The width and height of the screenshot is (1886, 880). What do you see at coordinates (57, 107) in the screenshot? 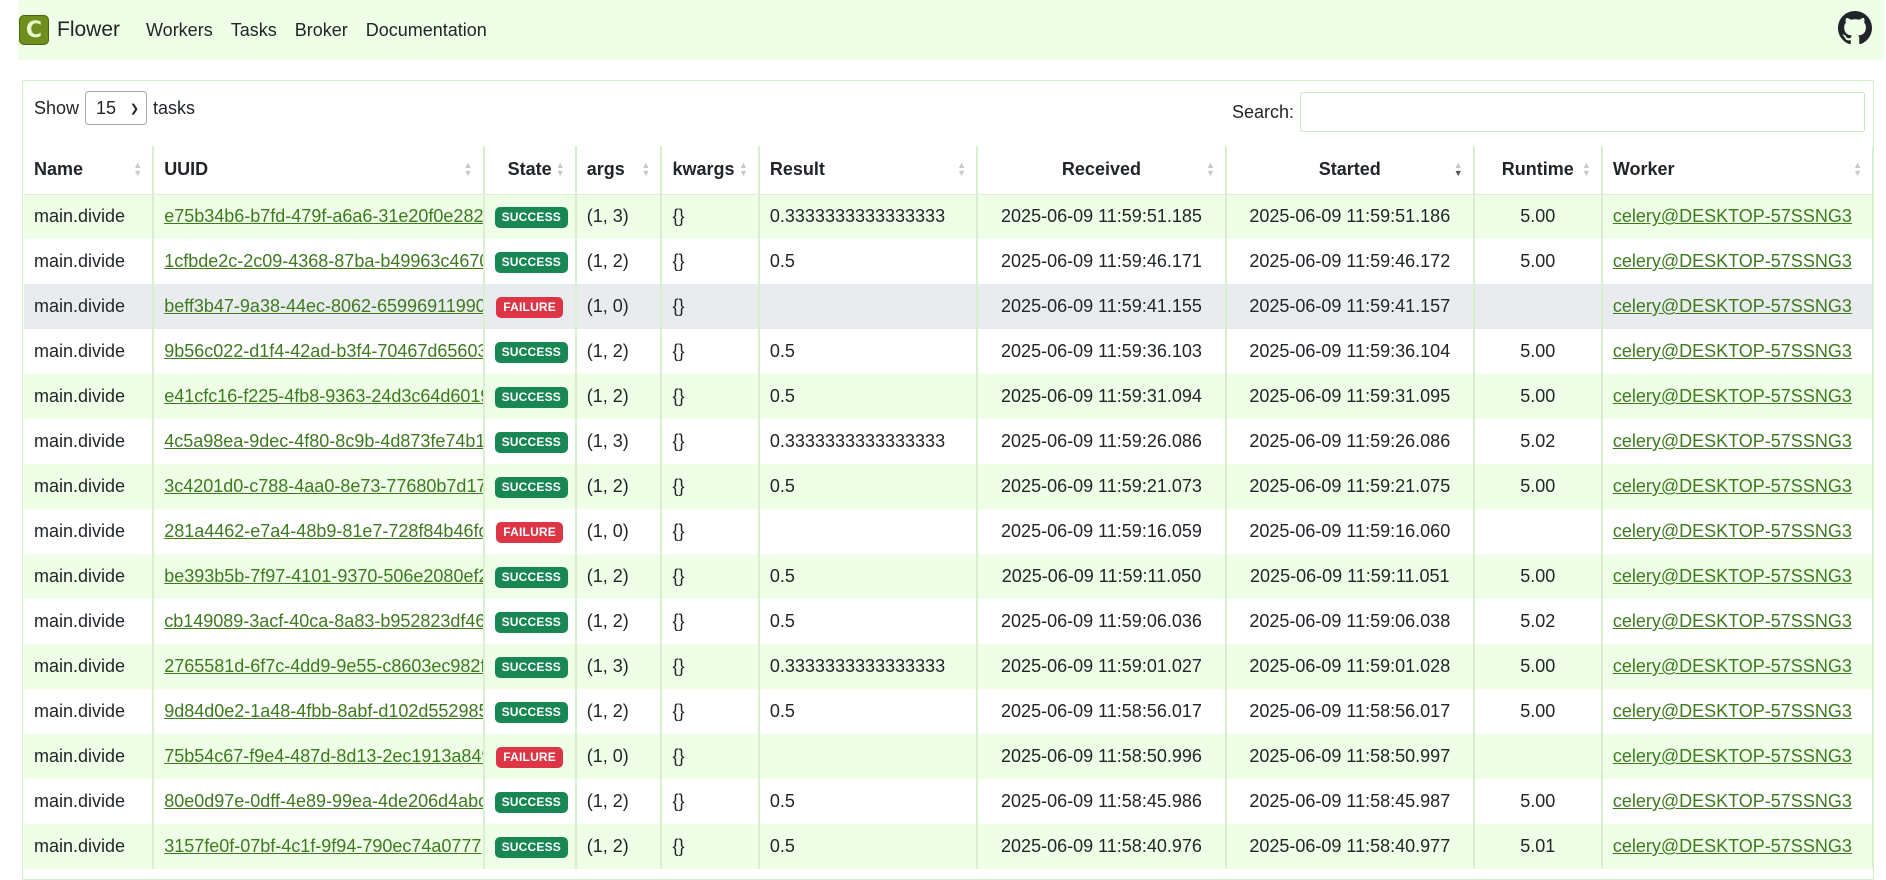
I see `show-label: Show` at bounding box center [57, 107].